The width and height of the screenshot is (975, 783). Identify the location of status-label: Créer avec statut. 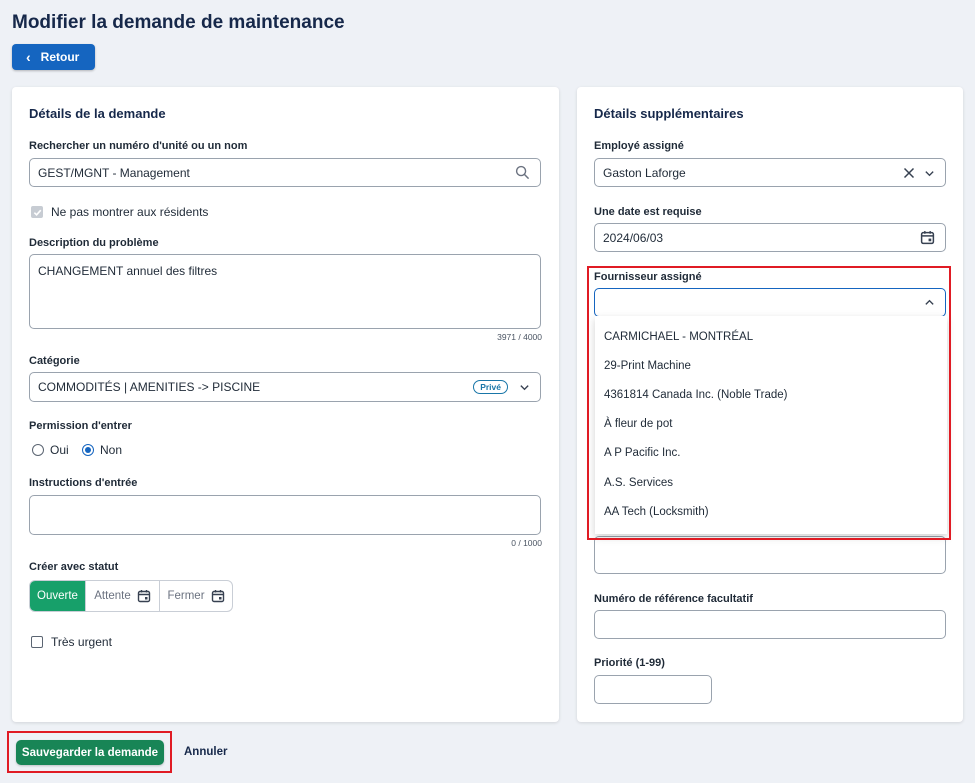
(74, 567).